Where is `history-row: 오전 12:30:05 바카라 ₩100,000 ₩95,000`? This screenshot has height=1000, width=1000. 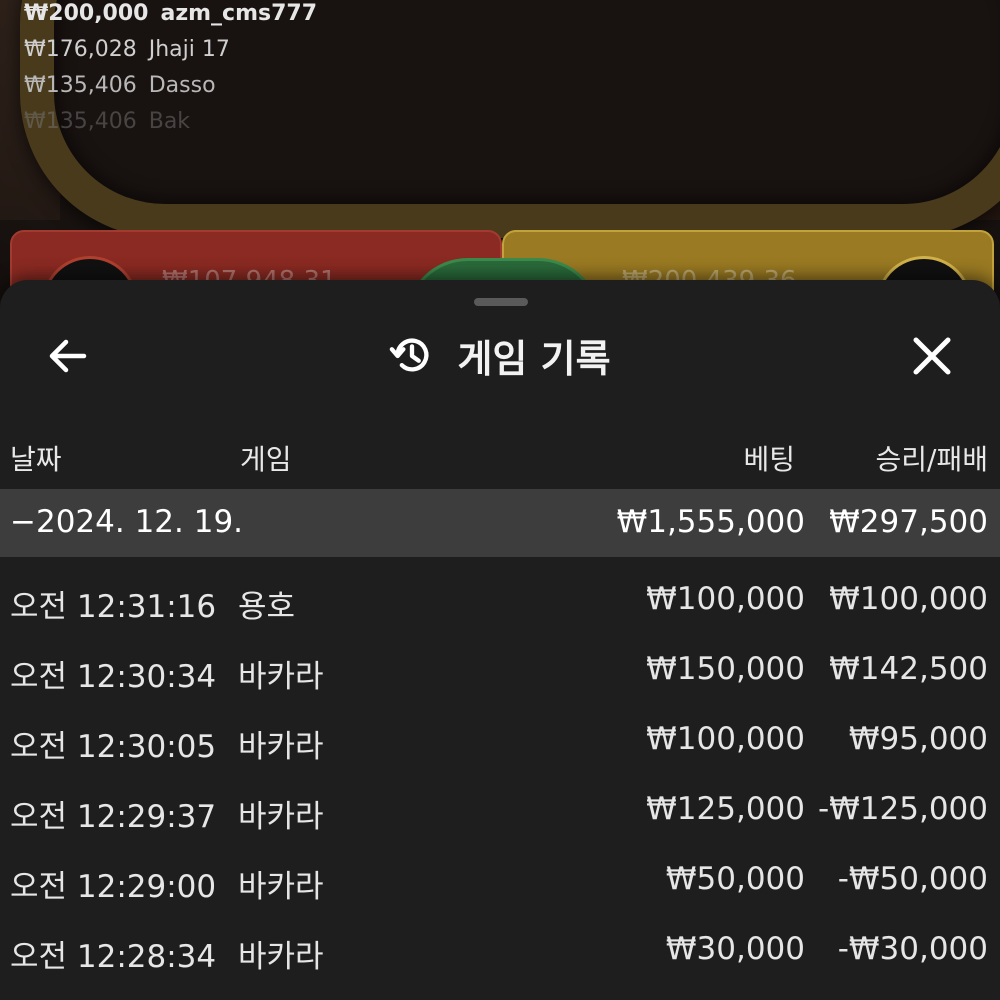
history-row: 오전 12:30:05 바카라 ₩100,000 ₩95,000 is located at coordinates (500, 740).